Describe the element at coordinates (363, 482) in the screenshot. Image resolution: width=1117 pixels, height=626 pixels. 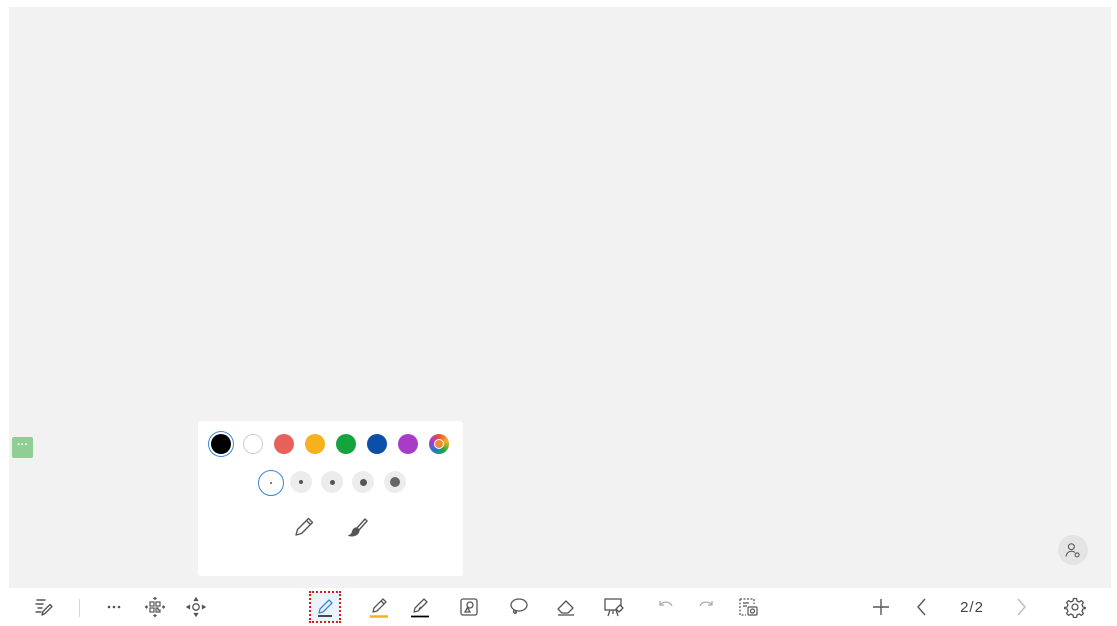
I see `stroke-size-l` at that location.